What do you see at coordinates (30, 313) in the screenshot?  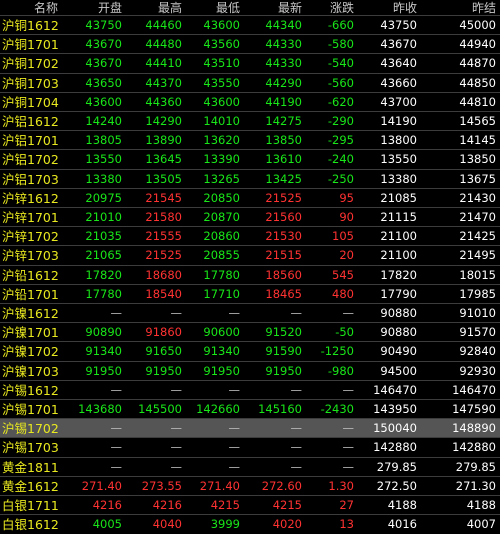 I see `cell-name: 沪镍1612` at bounding box center [30, 313].